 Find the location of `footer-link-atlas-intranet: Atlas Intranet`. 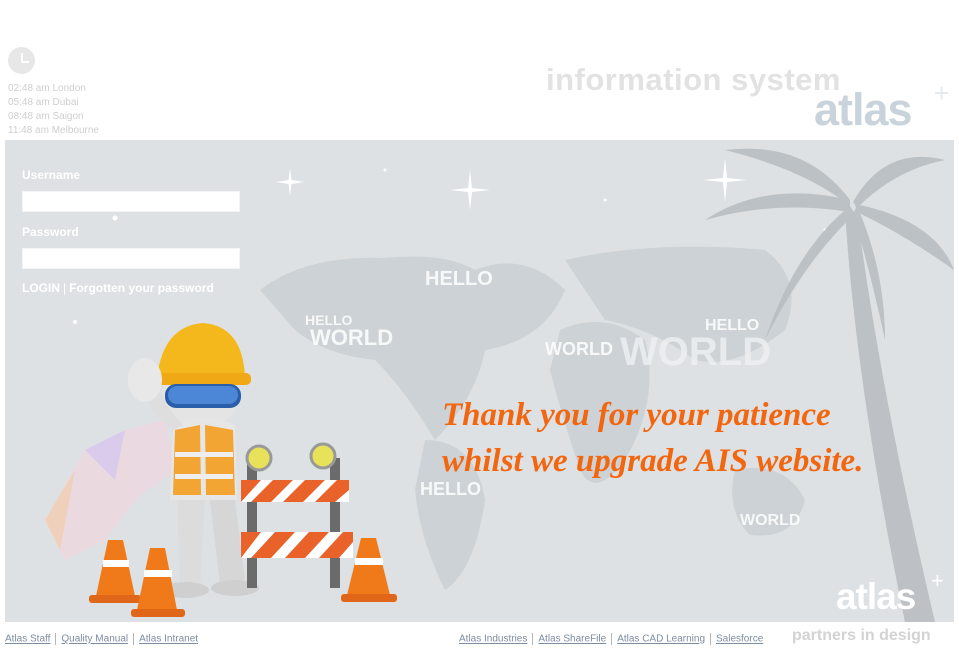

footer-link-atlas-intranet: Atlas Intranet is located at coordinates (168, 639).